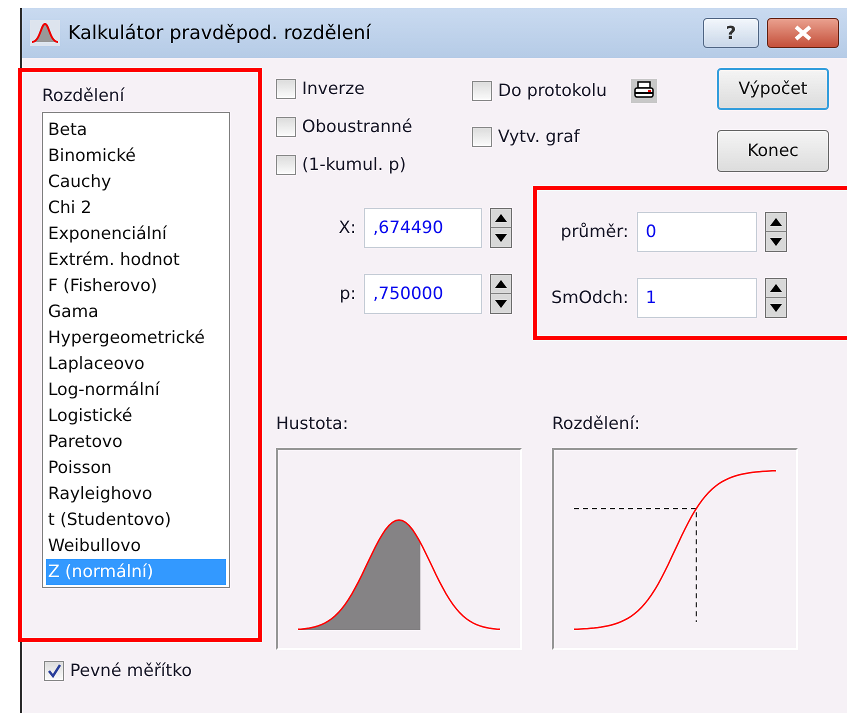 The height and width of the screenshot is (713, 847). Describe the element at coordinates (589, 298) in the screenshot. I see `field-label: SmOdch:` at that location.